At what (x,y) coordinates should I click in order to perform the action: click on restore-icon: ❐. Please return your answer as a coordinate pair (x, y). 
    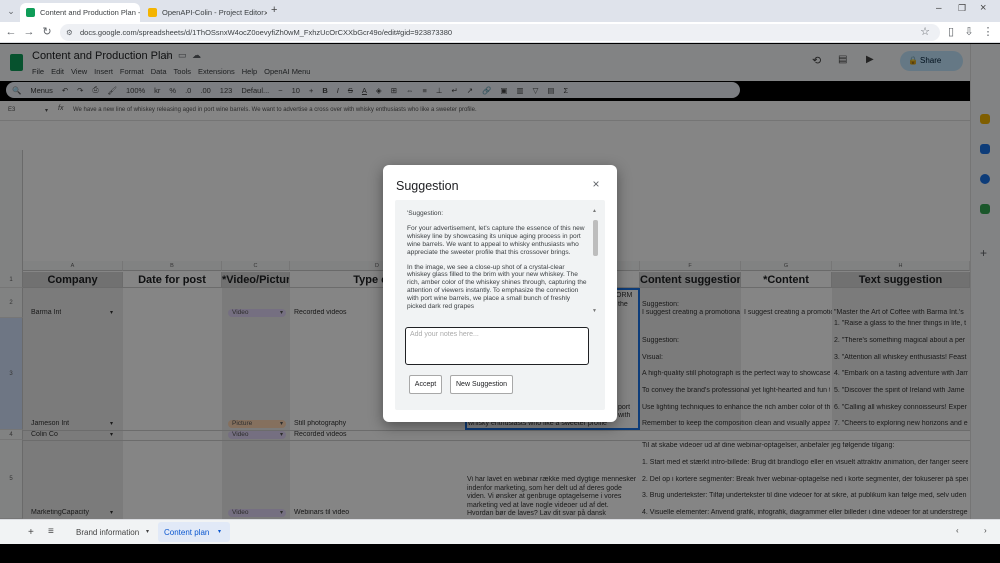
    Looking at the image, I should click on (962, 8).